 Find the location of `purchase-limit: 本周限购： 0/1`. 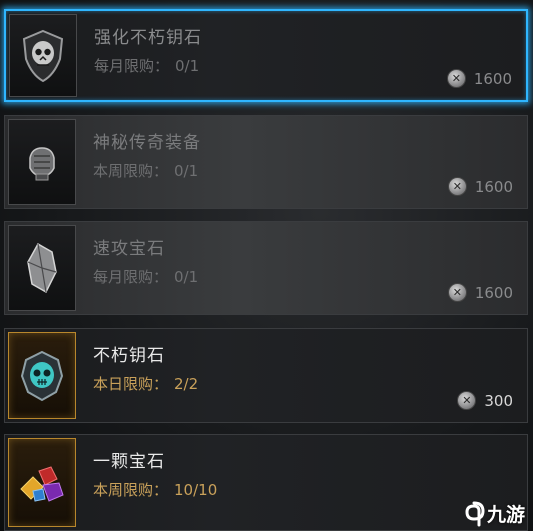

purchase-limit: 本周限购： 0/1 is located at coordinates (145, 170).